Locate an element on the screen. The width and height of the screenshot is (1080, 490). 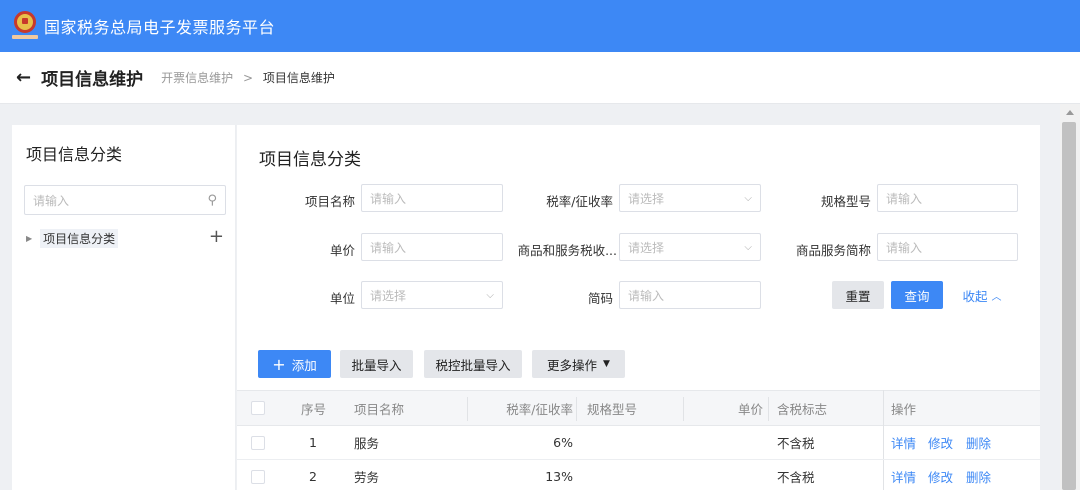
code-placeholder: 请输入 is located at coordinates (646, 295).